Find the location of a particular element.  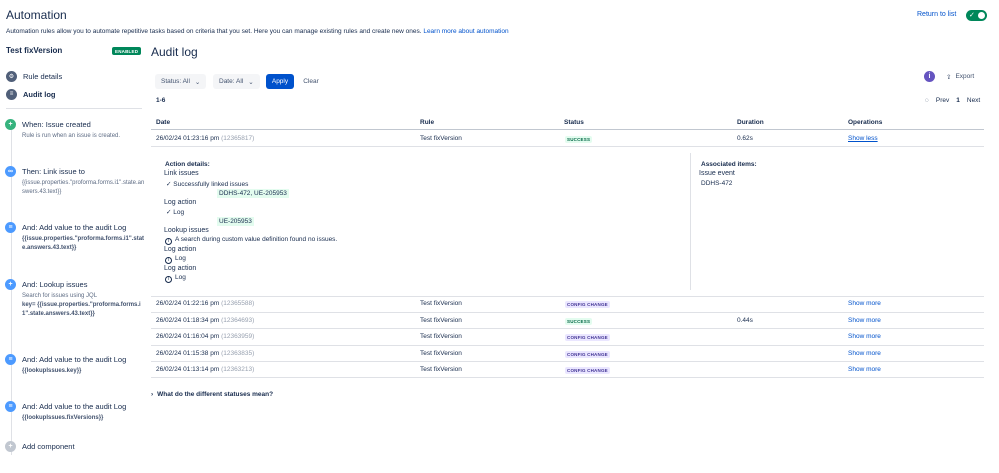

current-page: 1 is located at coordinates (958, 100).